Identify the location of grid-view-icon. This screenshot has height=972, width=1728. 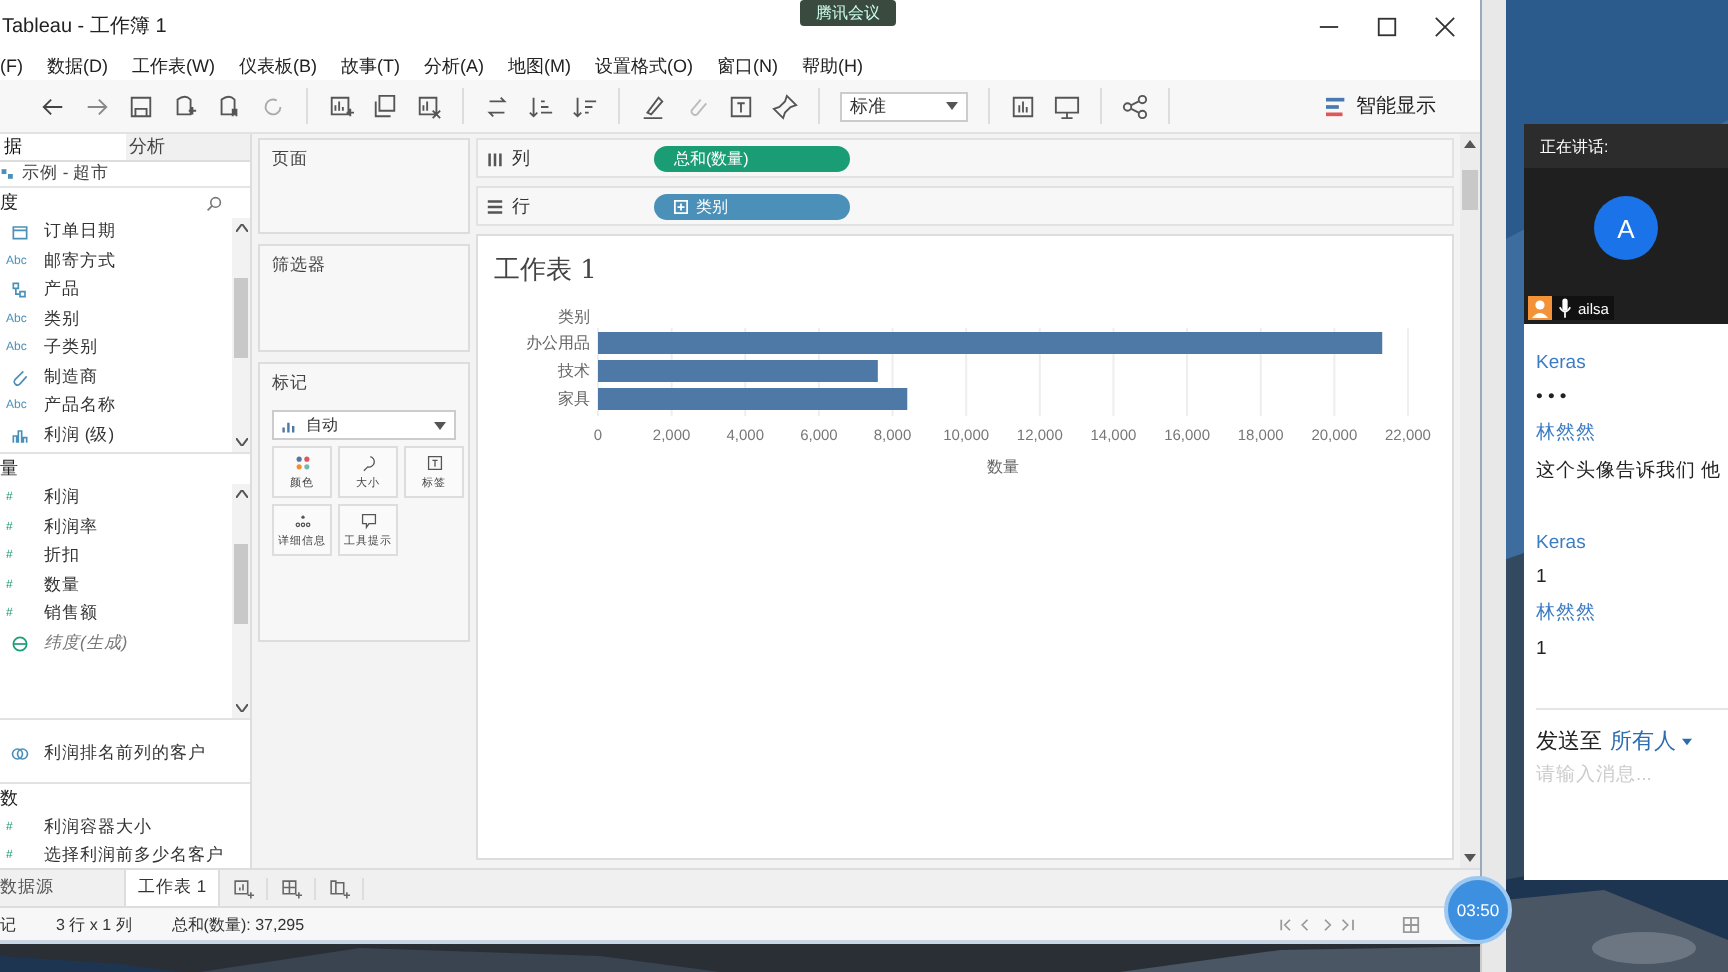
(1411, 924).